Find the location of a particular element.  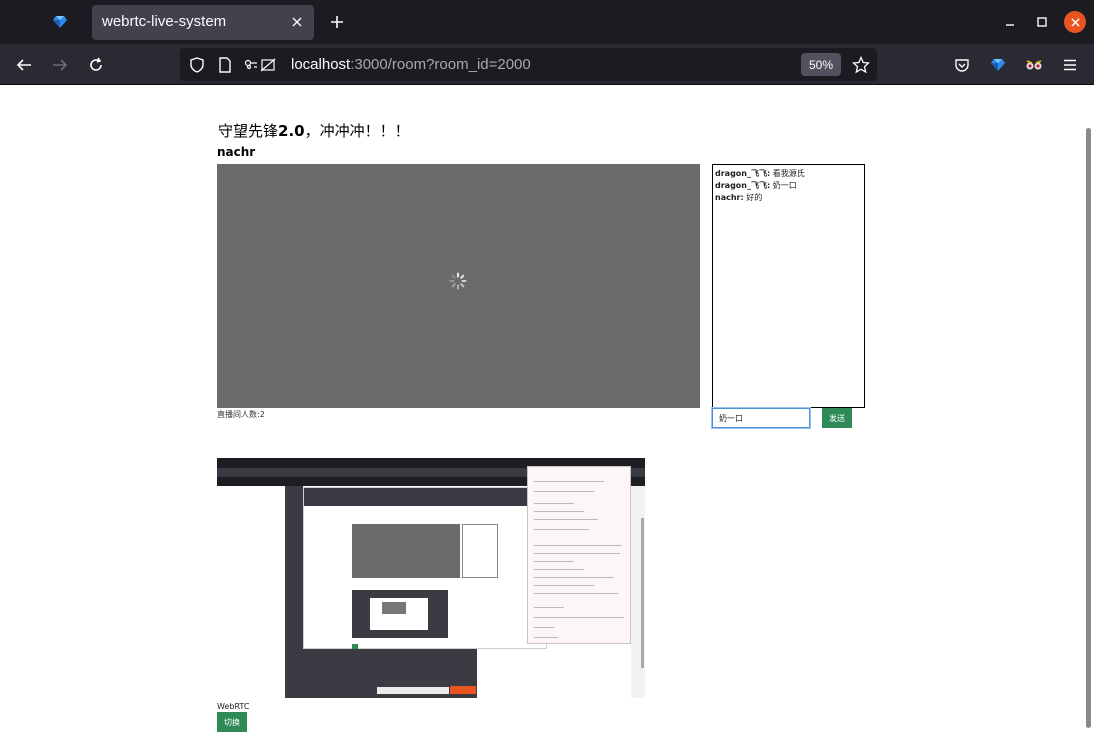

chat-input is located at coordinates (761, 418).